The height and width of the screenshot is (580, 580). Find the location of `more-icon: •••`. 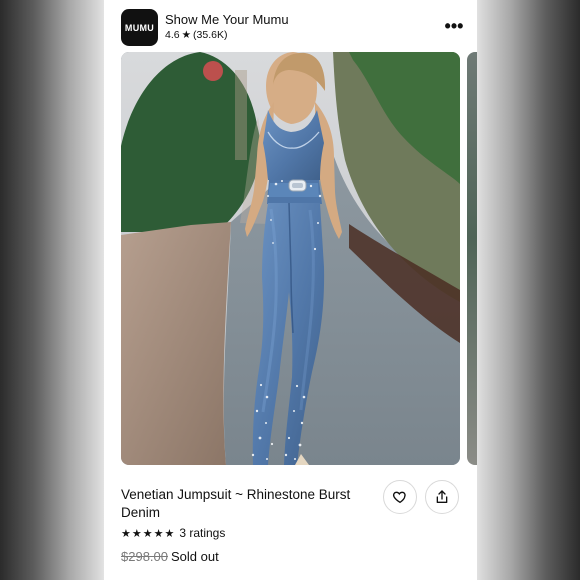

more-icon: ••• is located at coordinates (454, 26).